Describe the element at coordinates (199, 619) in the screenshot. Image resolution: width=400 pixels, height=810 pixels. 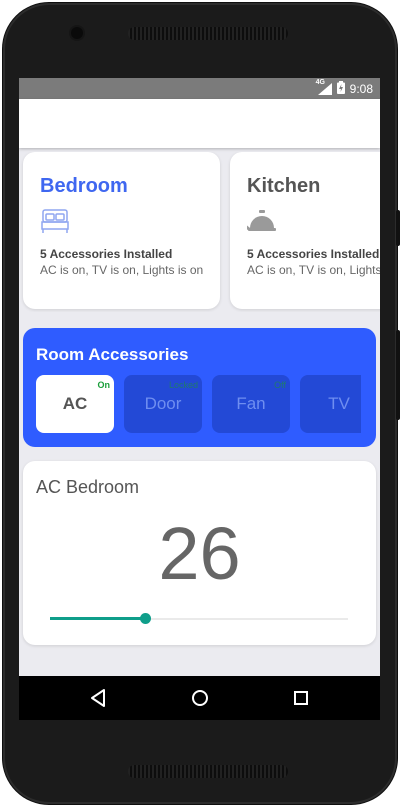
I see `temperature-slider` at that location.